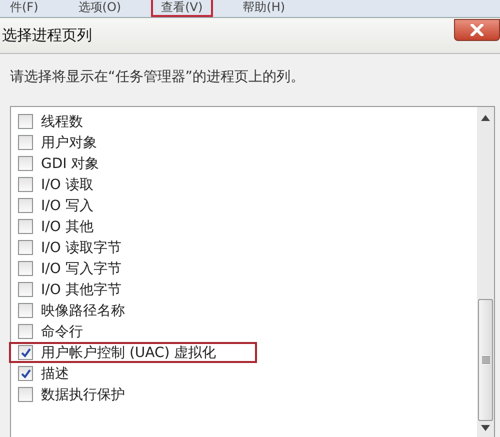 The height and width of the screenshot is (437, 500). What do you see at coordinates (62, 331) in the screenshot?
I see `column-label: 命令行` at bounding box center [62, 331].